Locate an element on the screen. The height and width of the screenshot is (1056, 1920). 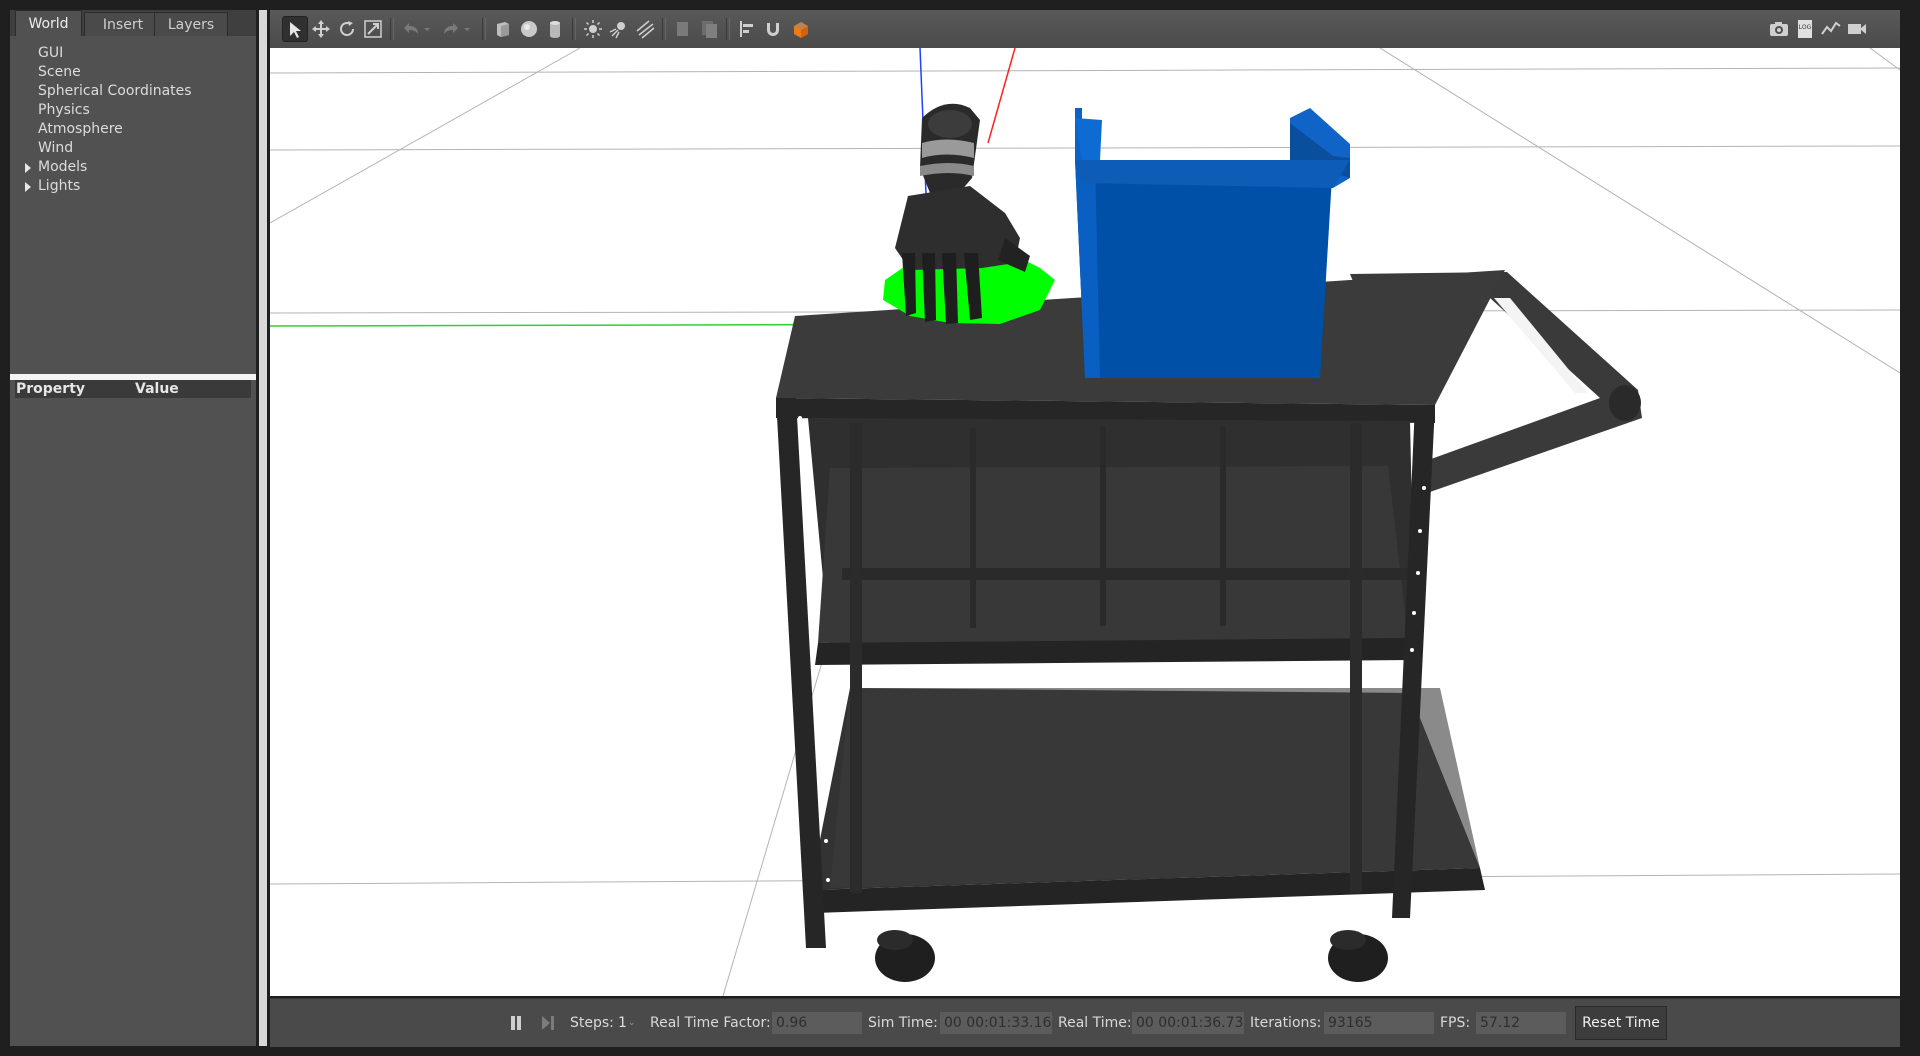
log-button: LOG is located at coordinates (1805, 29).